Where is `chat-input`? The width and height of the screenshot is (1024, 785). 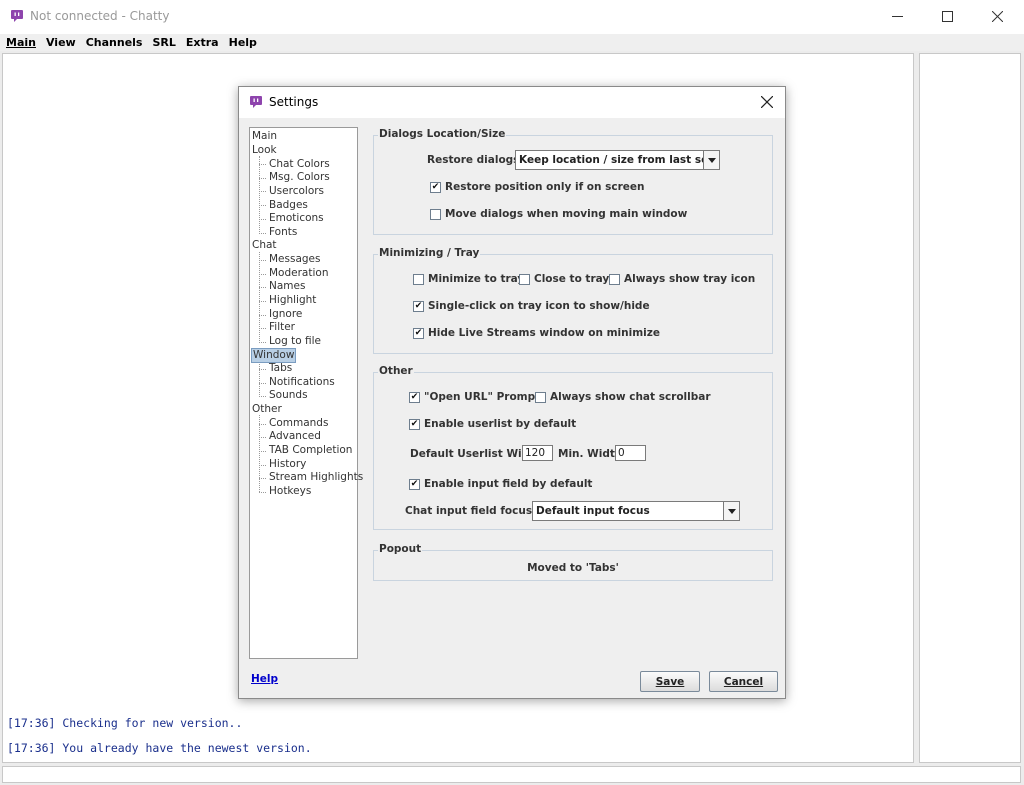
chat-input is located at coordinates (511, 774).